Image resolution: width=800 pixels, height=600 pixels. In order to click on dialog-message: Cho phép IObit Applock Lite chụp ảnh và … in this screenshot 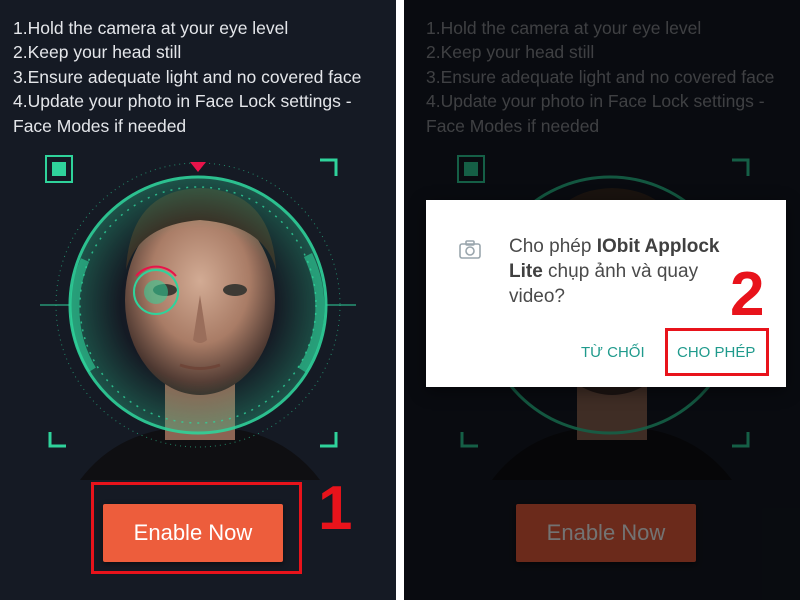, I will do `click(624, 271)`.